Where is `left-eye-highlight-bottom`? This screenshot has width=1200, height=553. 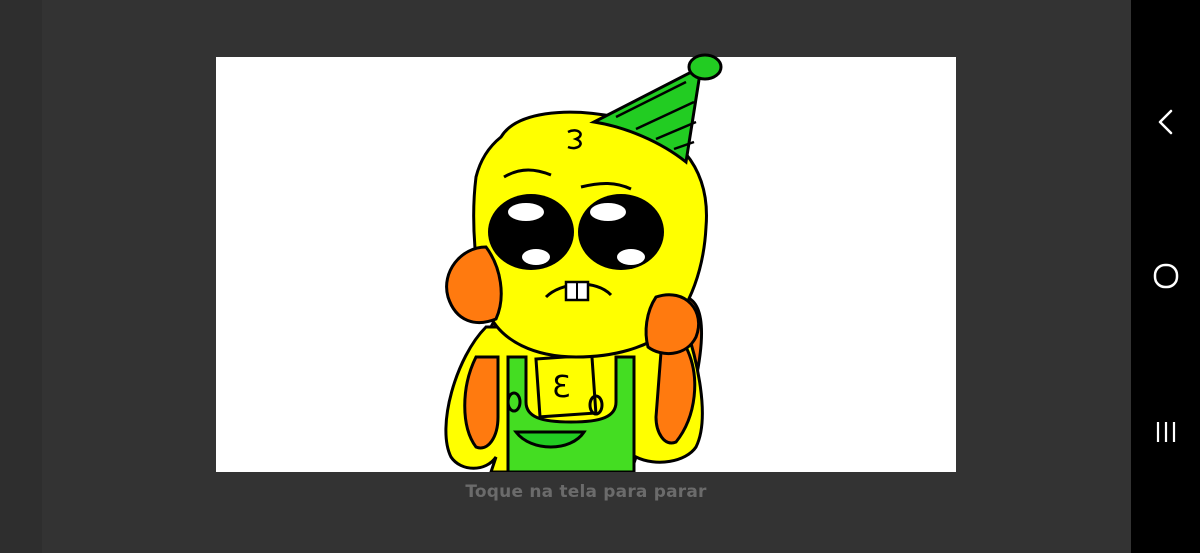 left-eye-highlight-bottom is located at coordinates (536, 257).